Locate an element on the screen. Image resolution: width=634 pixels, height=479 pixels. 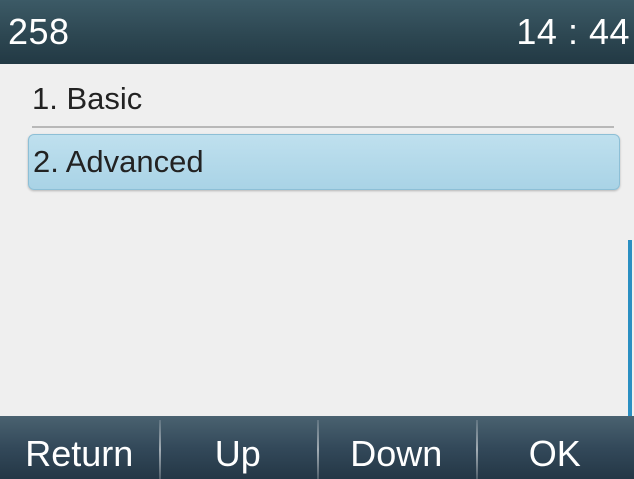
menu-item-advanced: 2. Advanced is located at coordinates (324, 162).